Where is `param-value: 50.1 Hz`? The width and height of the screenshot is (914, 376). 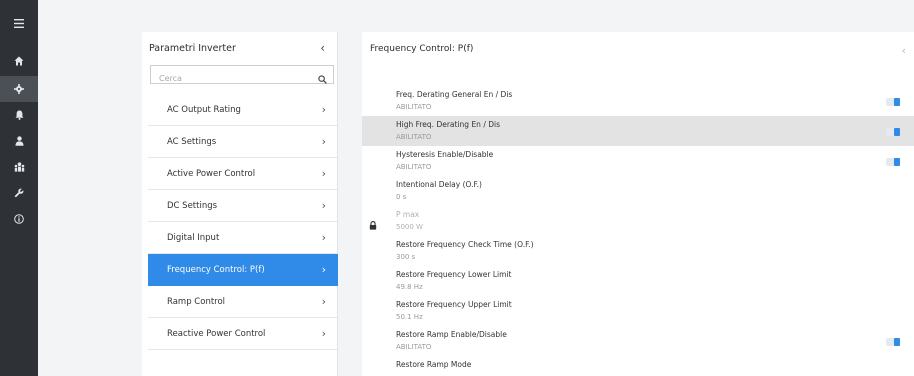 param-value: 50.1 Hz is located at coordinates (409, 317).